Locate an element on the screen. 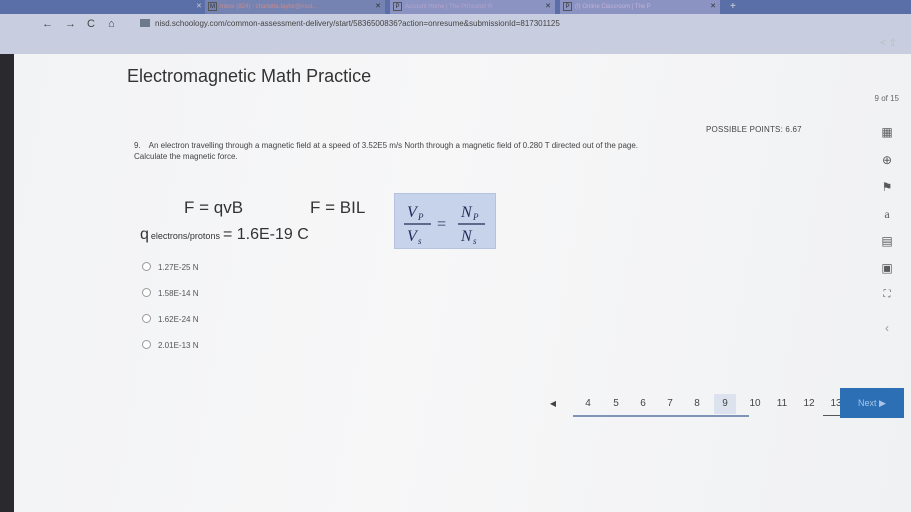 This screenshot has height=512, width=911. formula-qvb: F = qvB is located at coordinates (214, 207).